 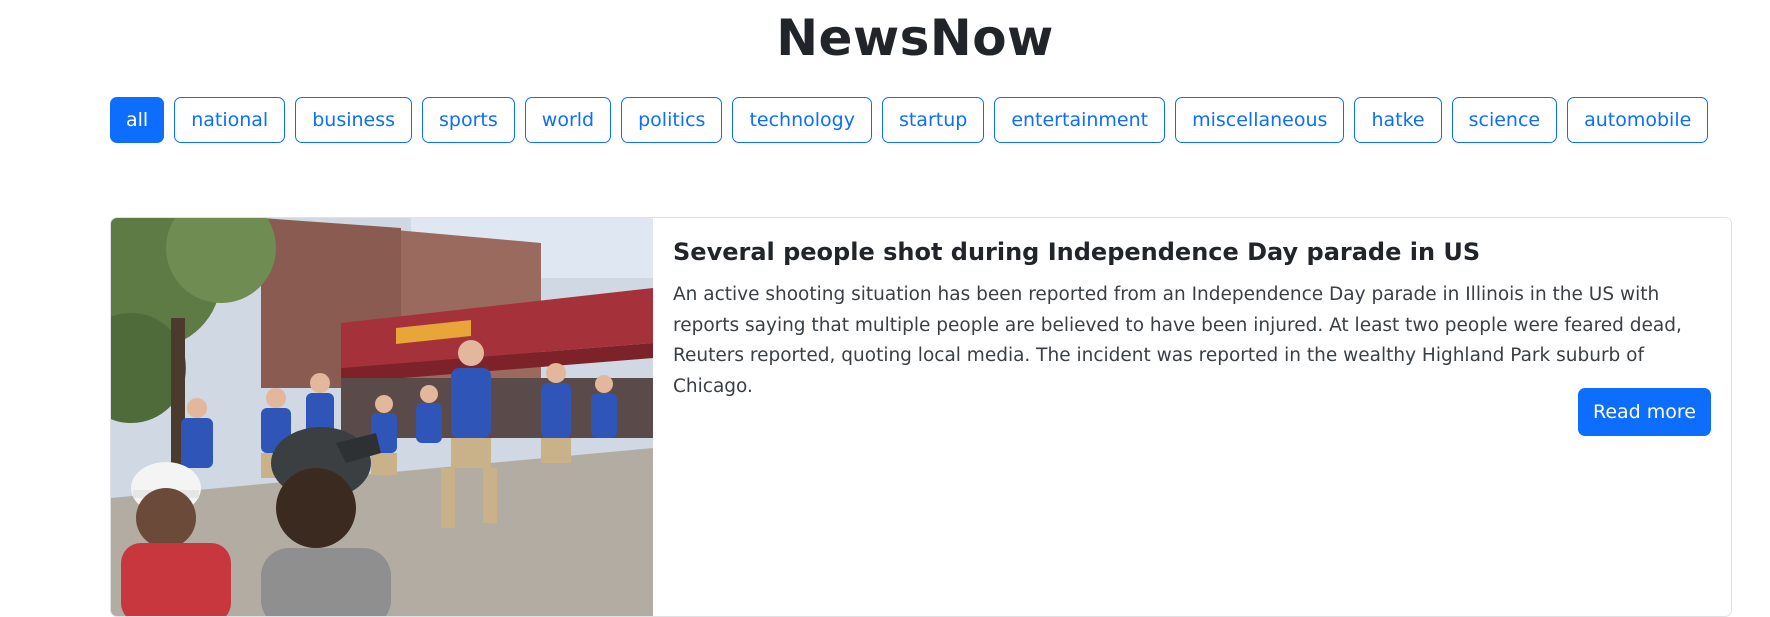 I want to click on category-button-entertainment: entertainment, so click(x=1080, y=120).